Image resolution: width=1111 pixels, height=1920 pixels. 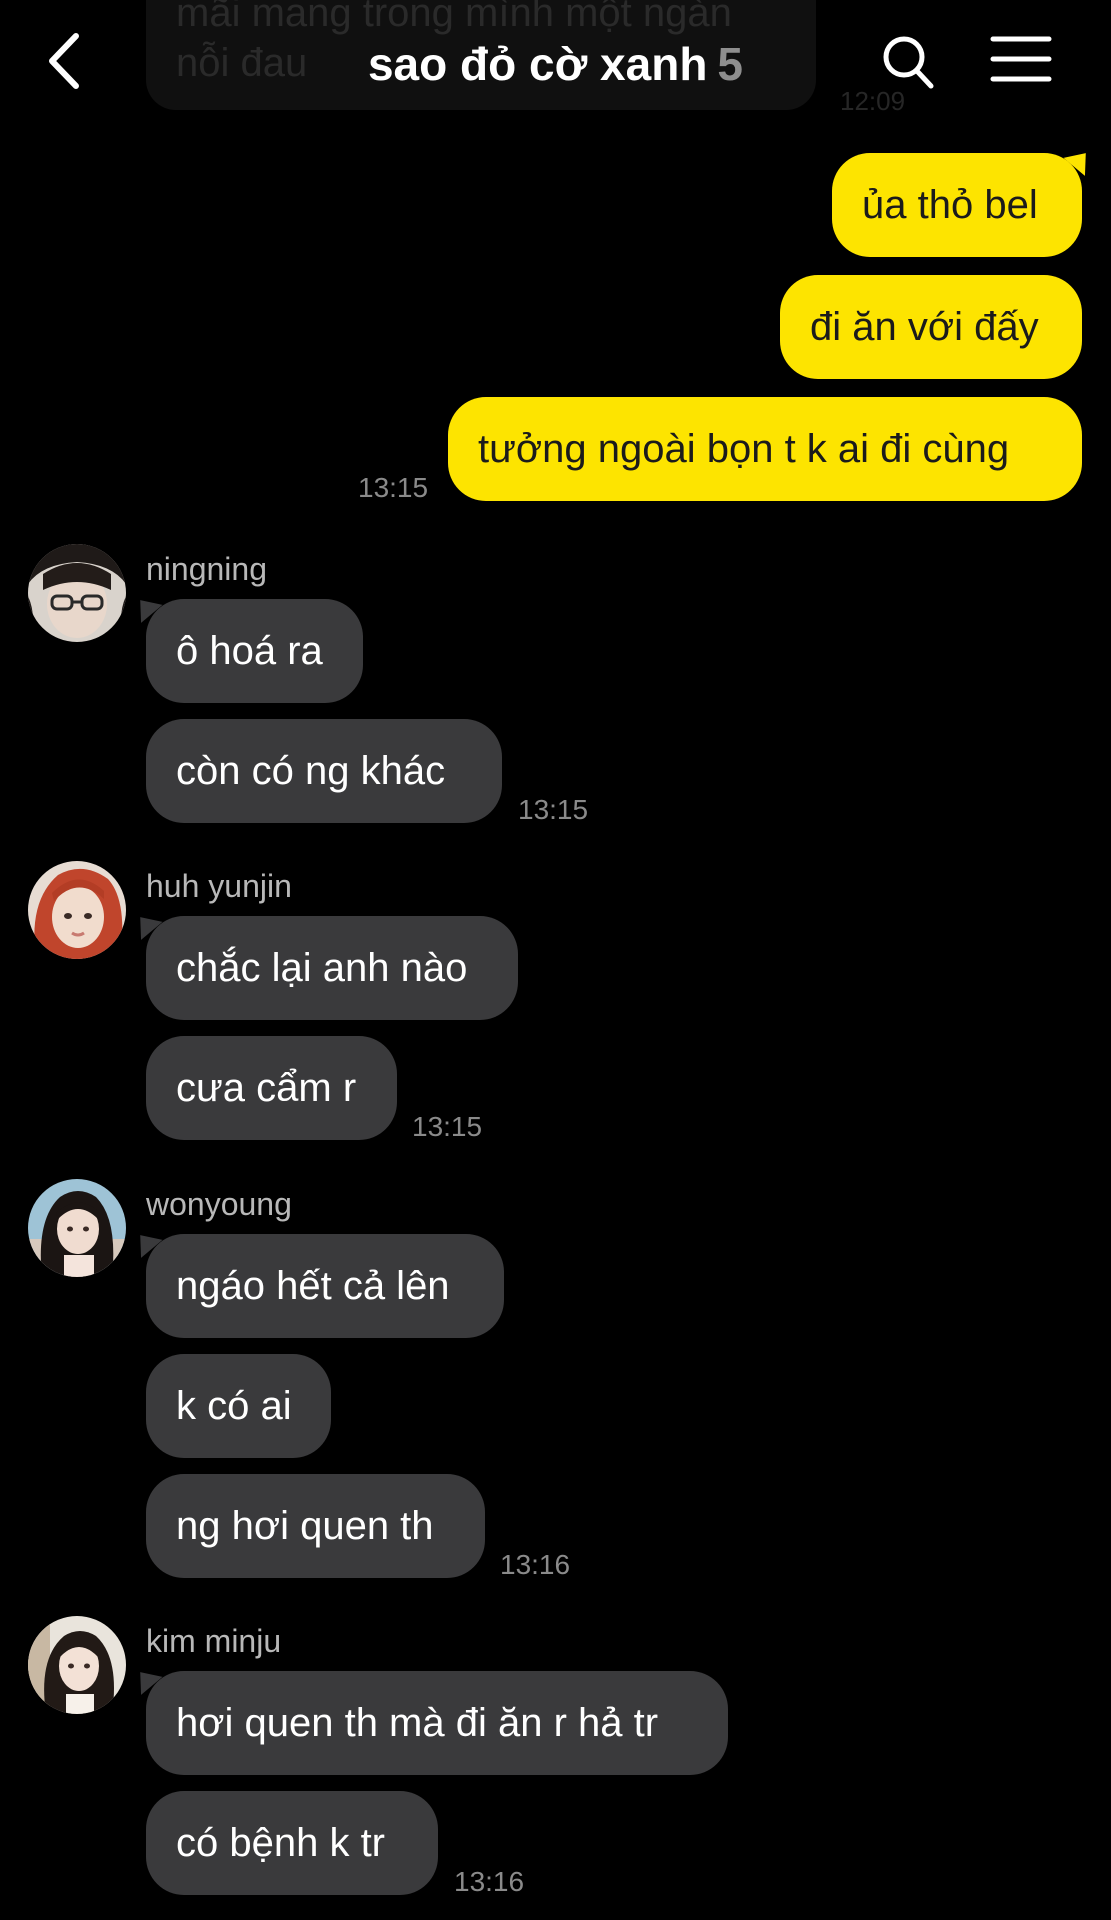 I want to click on message-text: hơi quen th mà đi ăn r hả tr, so click(x=417, y=1723).